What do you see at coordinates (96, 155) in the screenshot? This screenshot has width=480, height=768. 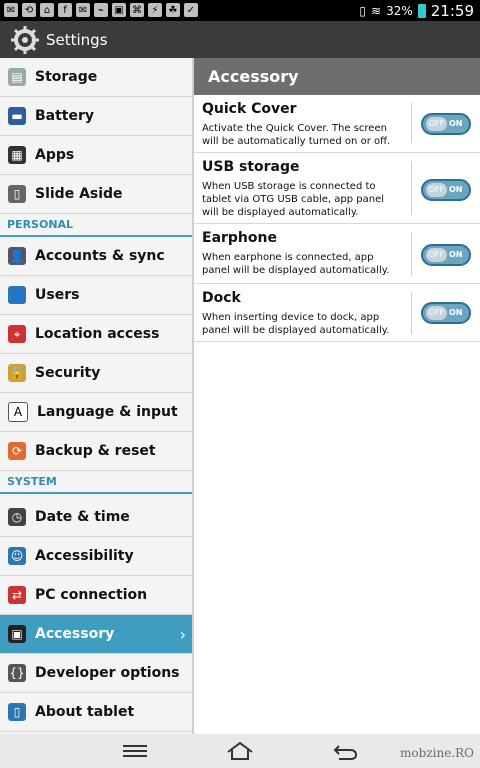 I see `sidebar-item-apps: ▦ Apps` at bounding box center [96, 155].